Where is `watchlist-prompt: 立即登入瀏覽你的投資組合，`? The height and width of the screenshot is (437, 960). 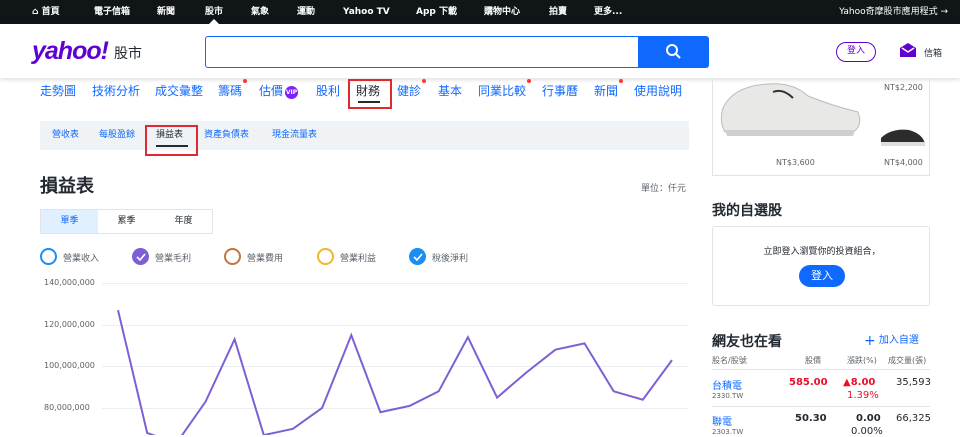
watchlist-prompt: 立即登入瀏覽你的投資組合， is located at coordinates (822, 252).